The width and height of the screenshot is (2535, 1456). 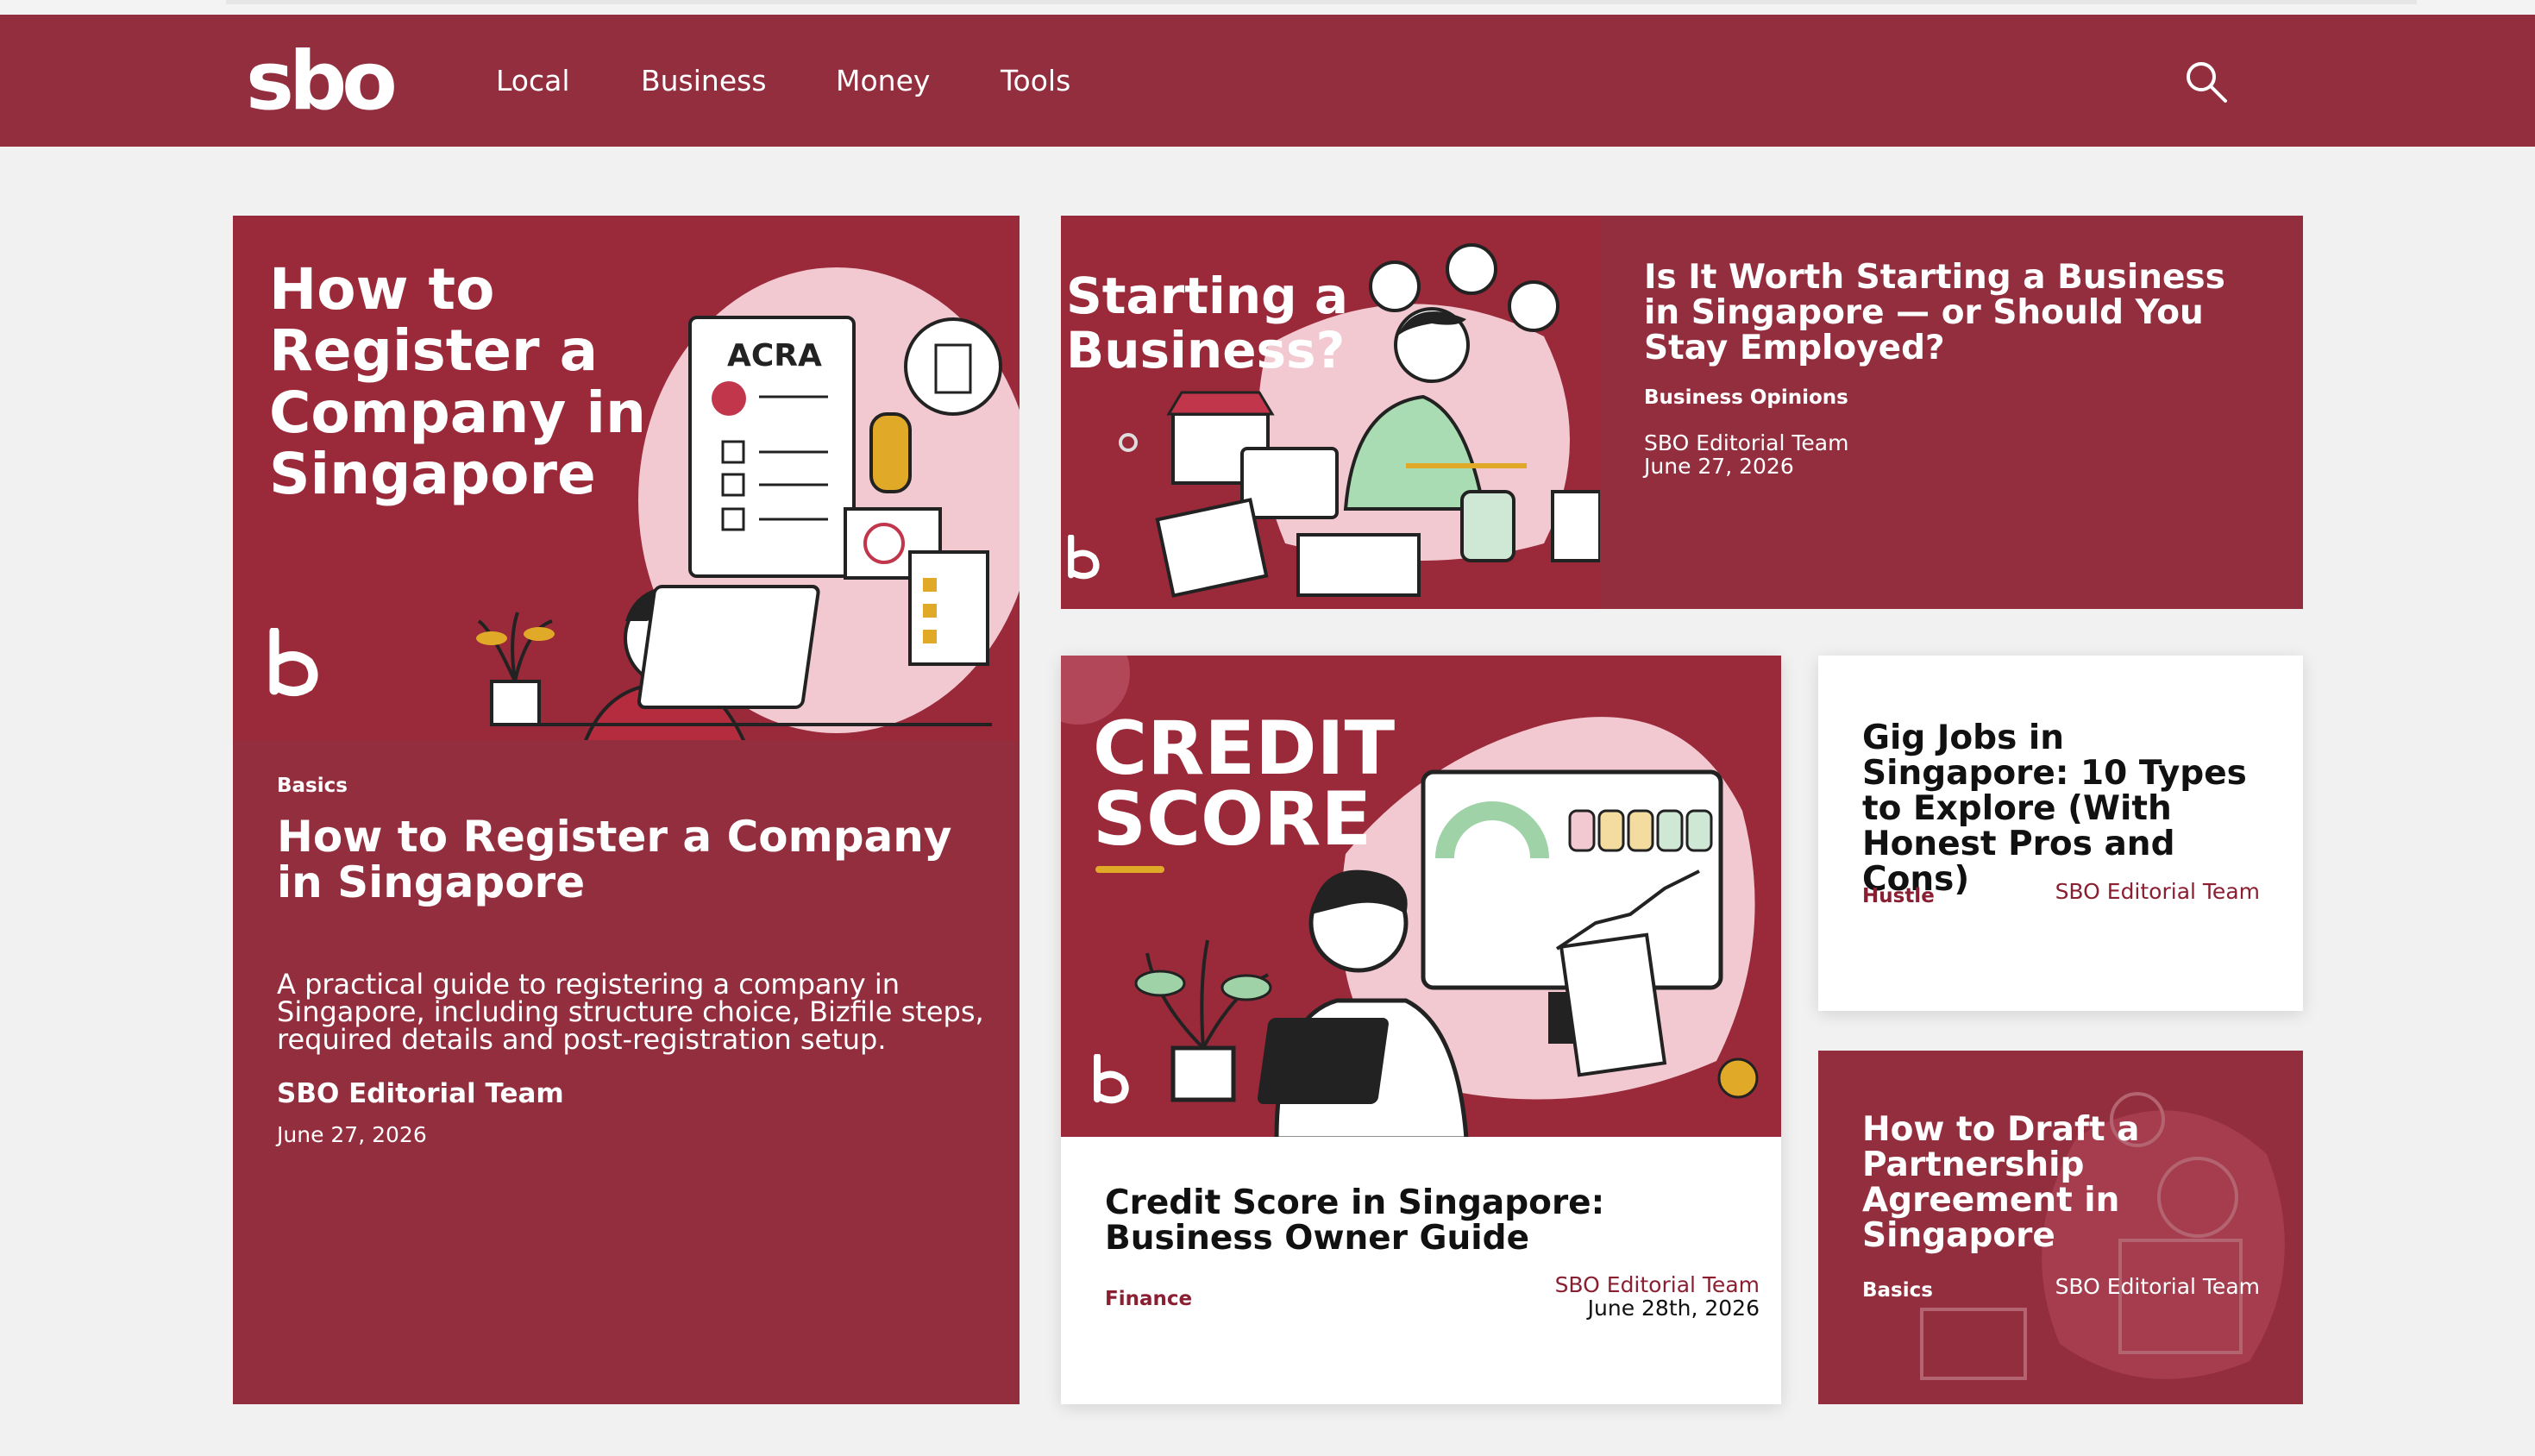 I want to click on acra-label: ACRA, so click(x=774, y=356).